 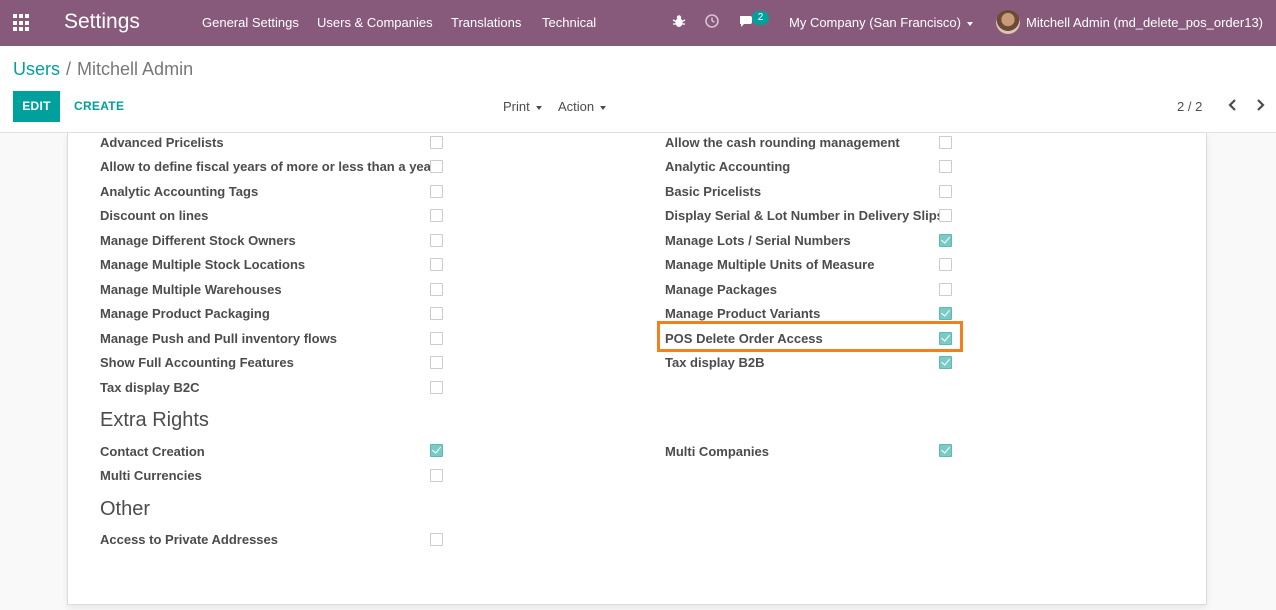 I want to click on pager-value: 2 / 2, so click(x=1189, y=106).